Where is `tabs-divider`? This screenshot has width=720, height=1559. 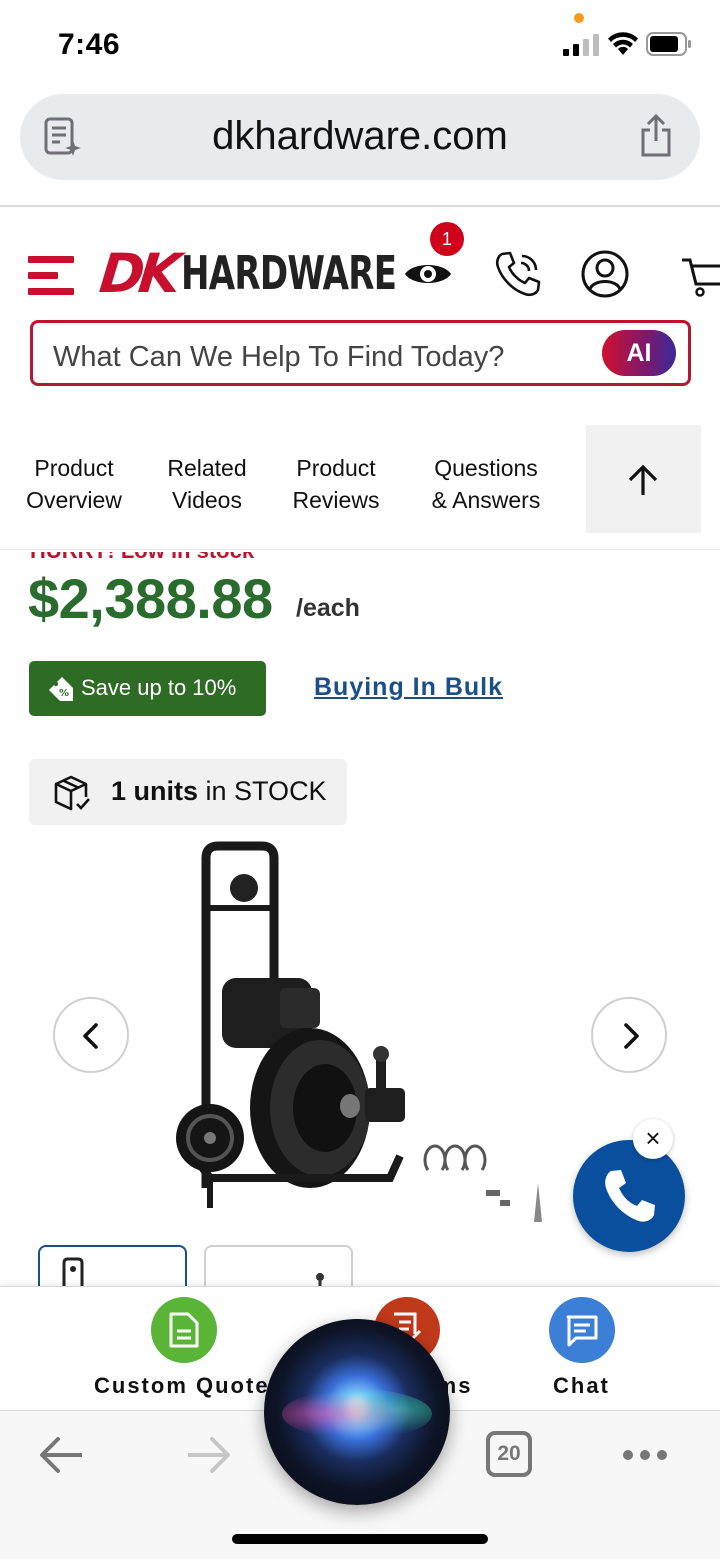
tabs-divider is located at coordinates (360, 549).